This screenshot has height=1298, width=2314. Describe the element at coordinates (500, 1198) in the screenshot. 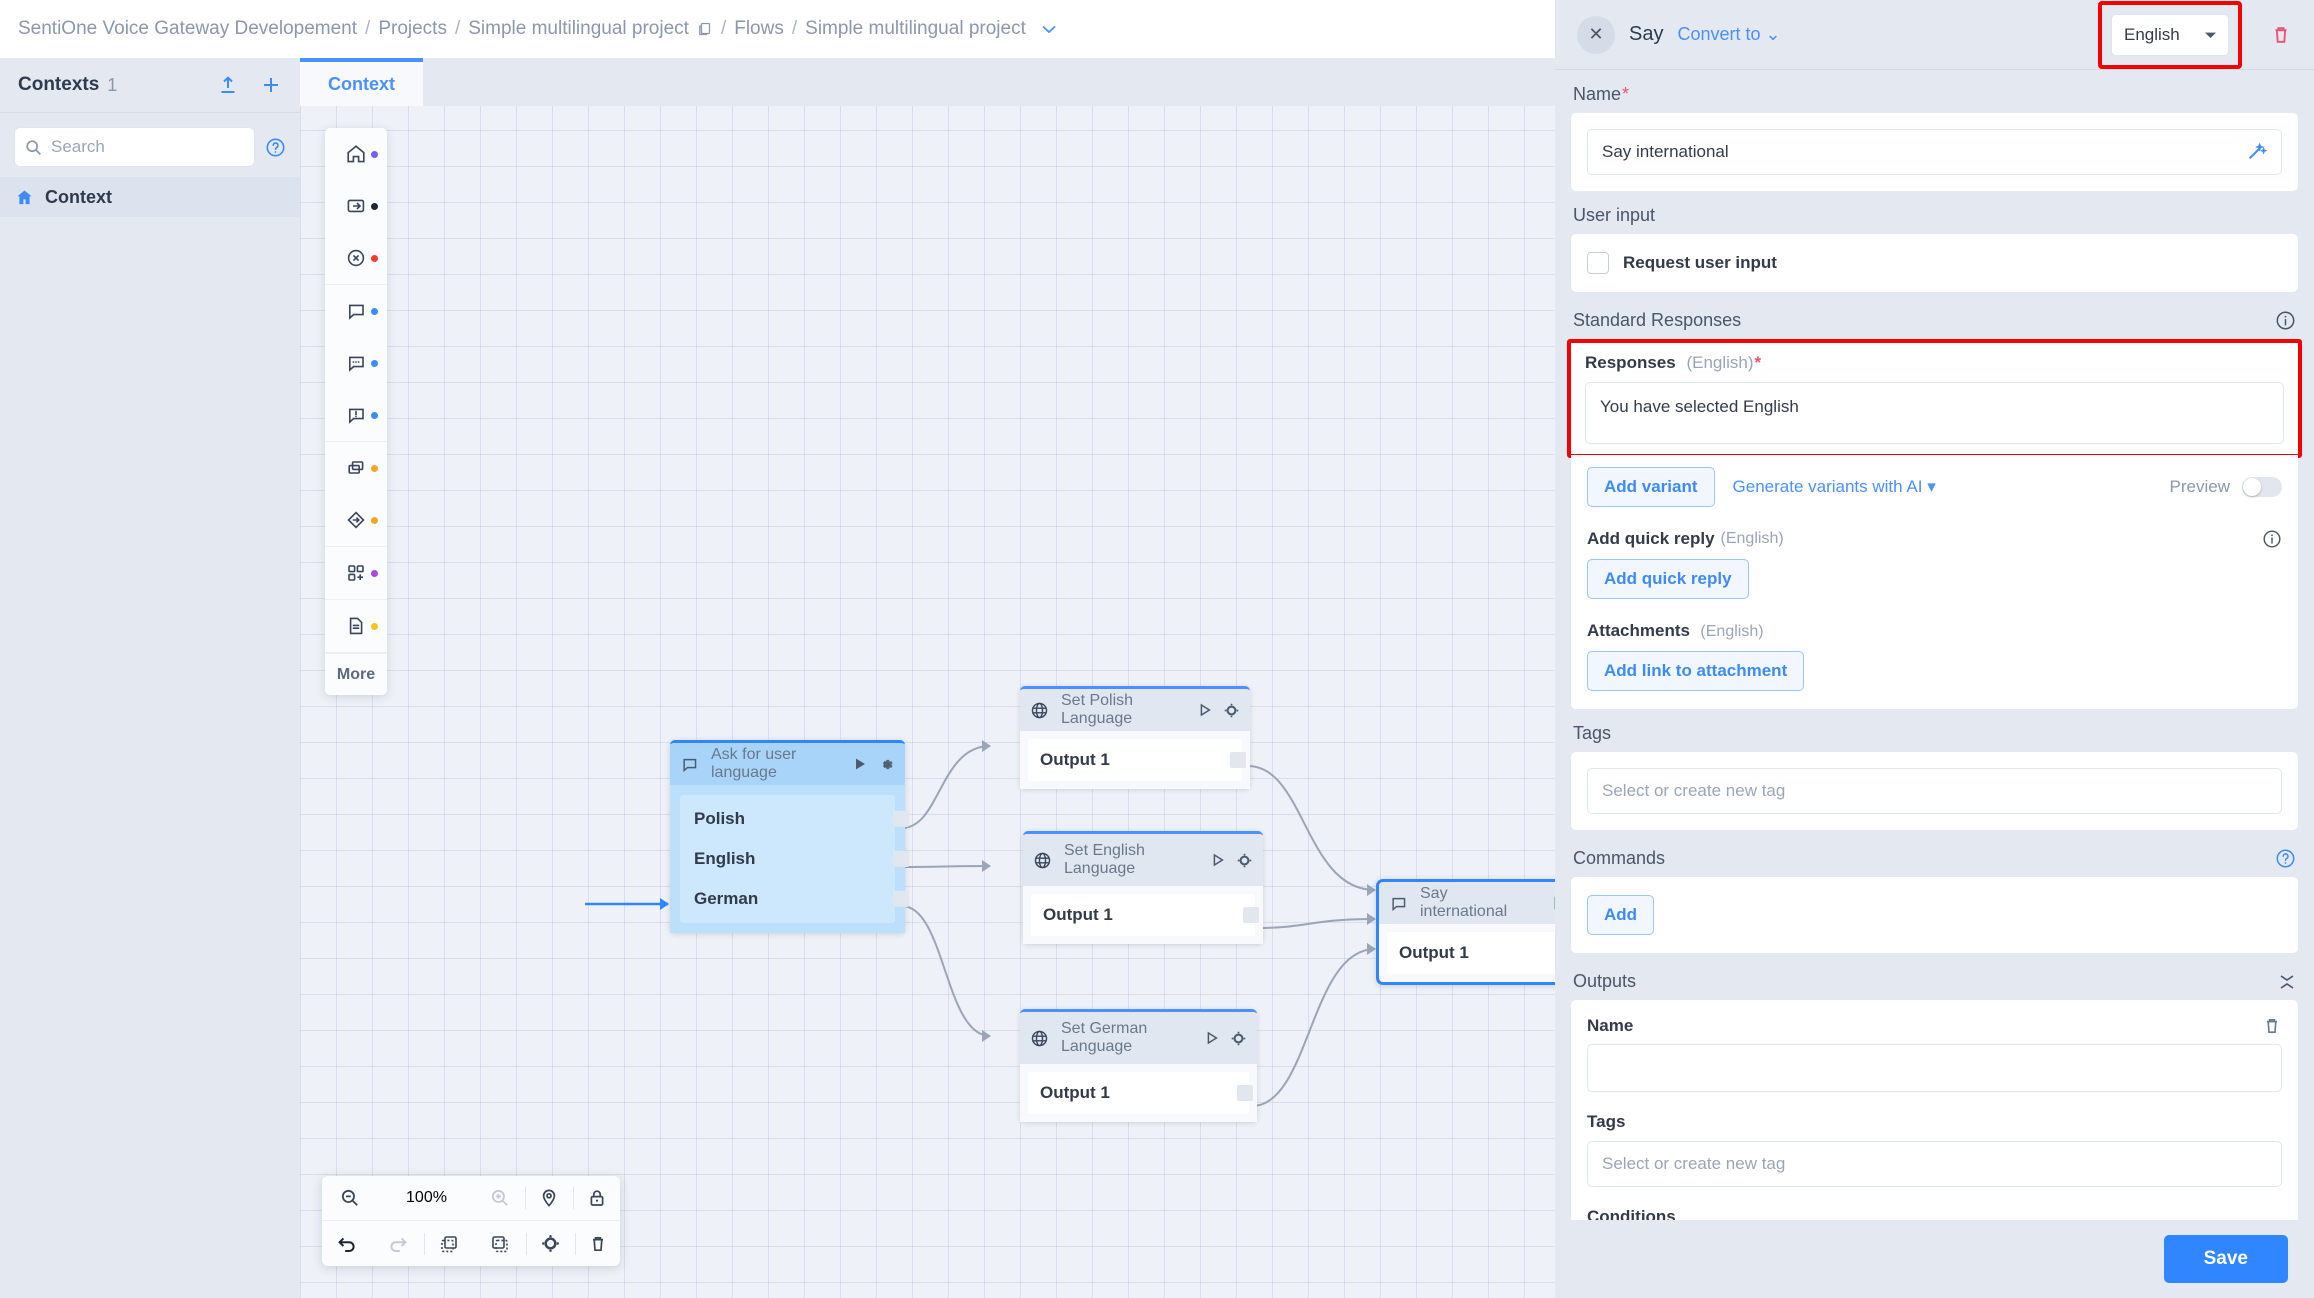

I see `zoom-in-icon` at that location.